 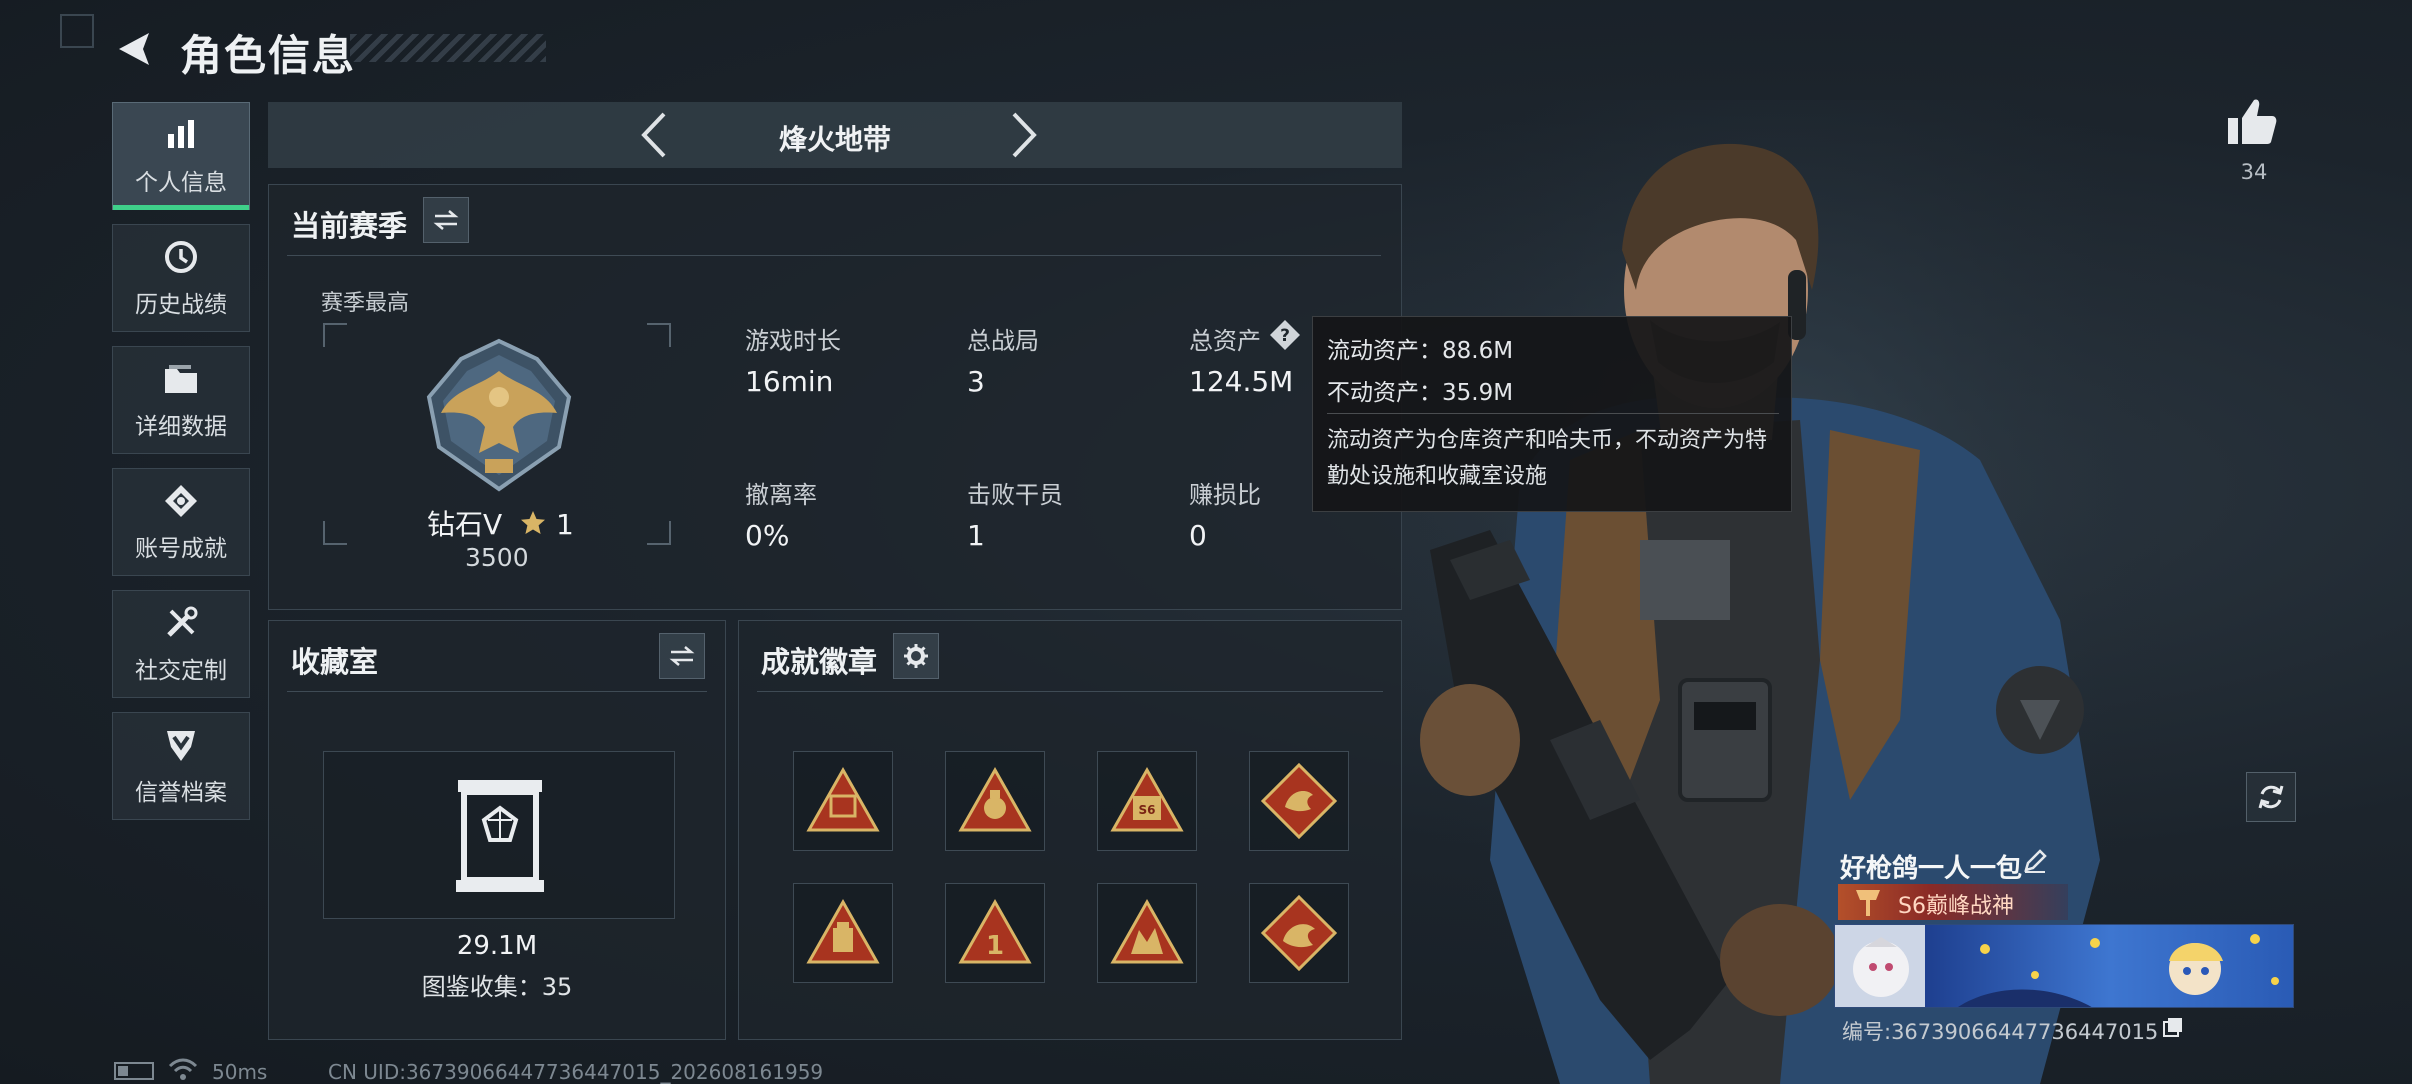 I want to click on nav-label: 社交定制, so click(x=181, y=671).